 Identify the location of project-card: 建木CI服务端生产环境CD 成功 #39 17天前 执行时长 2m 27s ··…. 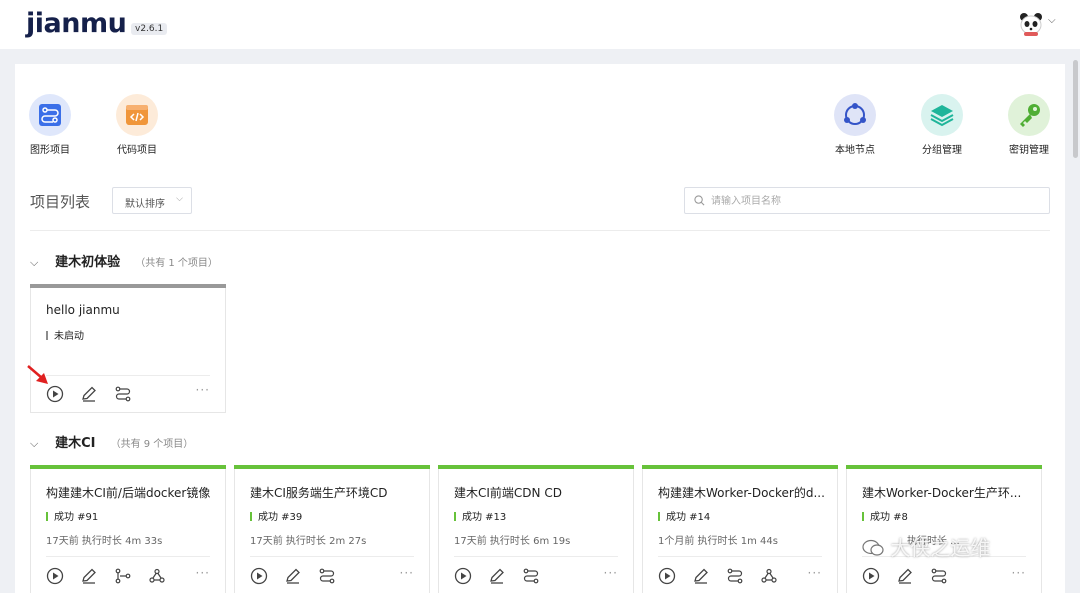
(332, 529).